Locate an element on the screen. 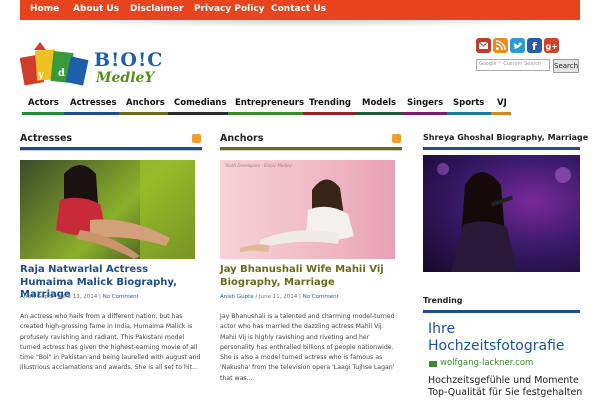 The width and height of the screenshot is (600, 400). category-actresses: Actresses is located at coordinates (93, 103).